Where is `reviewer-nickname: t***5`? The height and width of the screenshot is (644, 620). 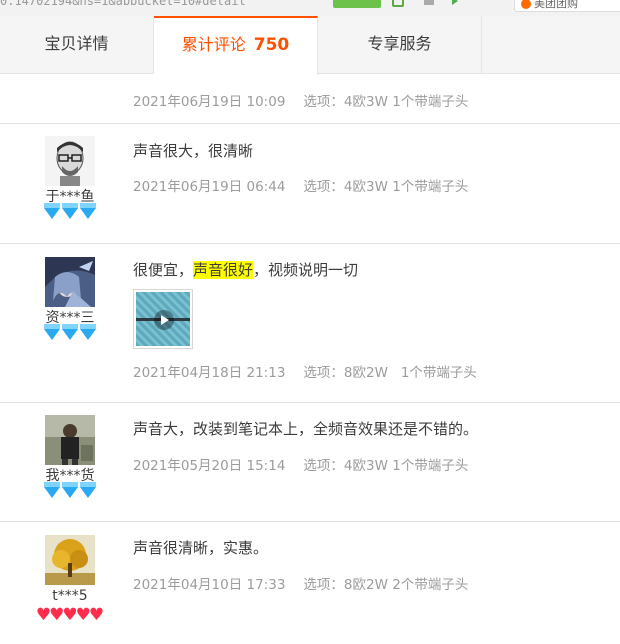 reviewer-nickname: t***5 is located at coordinates (70, 596).